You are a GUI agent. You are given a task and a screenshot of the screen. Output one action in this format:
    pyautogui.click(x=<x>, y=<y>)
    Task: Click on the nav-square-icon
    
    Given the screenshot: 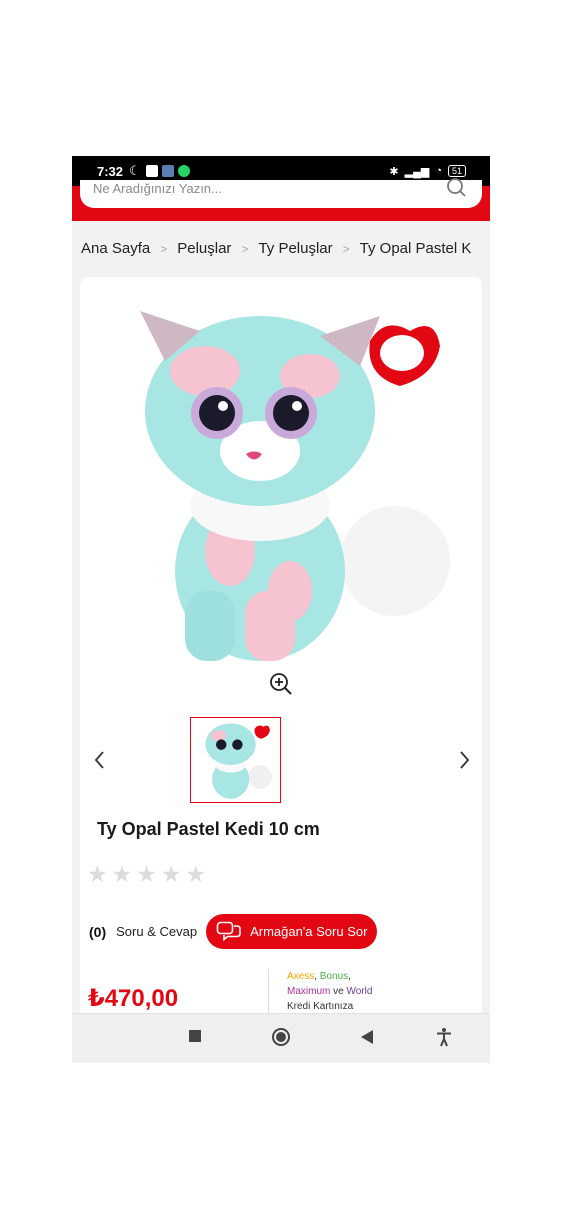 What is the action you would take?
    pyautogui.click(x=195, y=1036)
    